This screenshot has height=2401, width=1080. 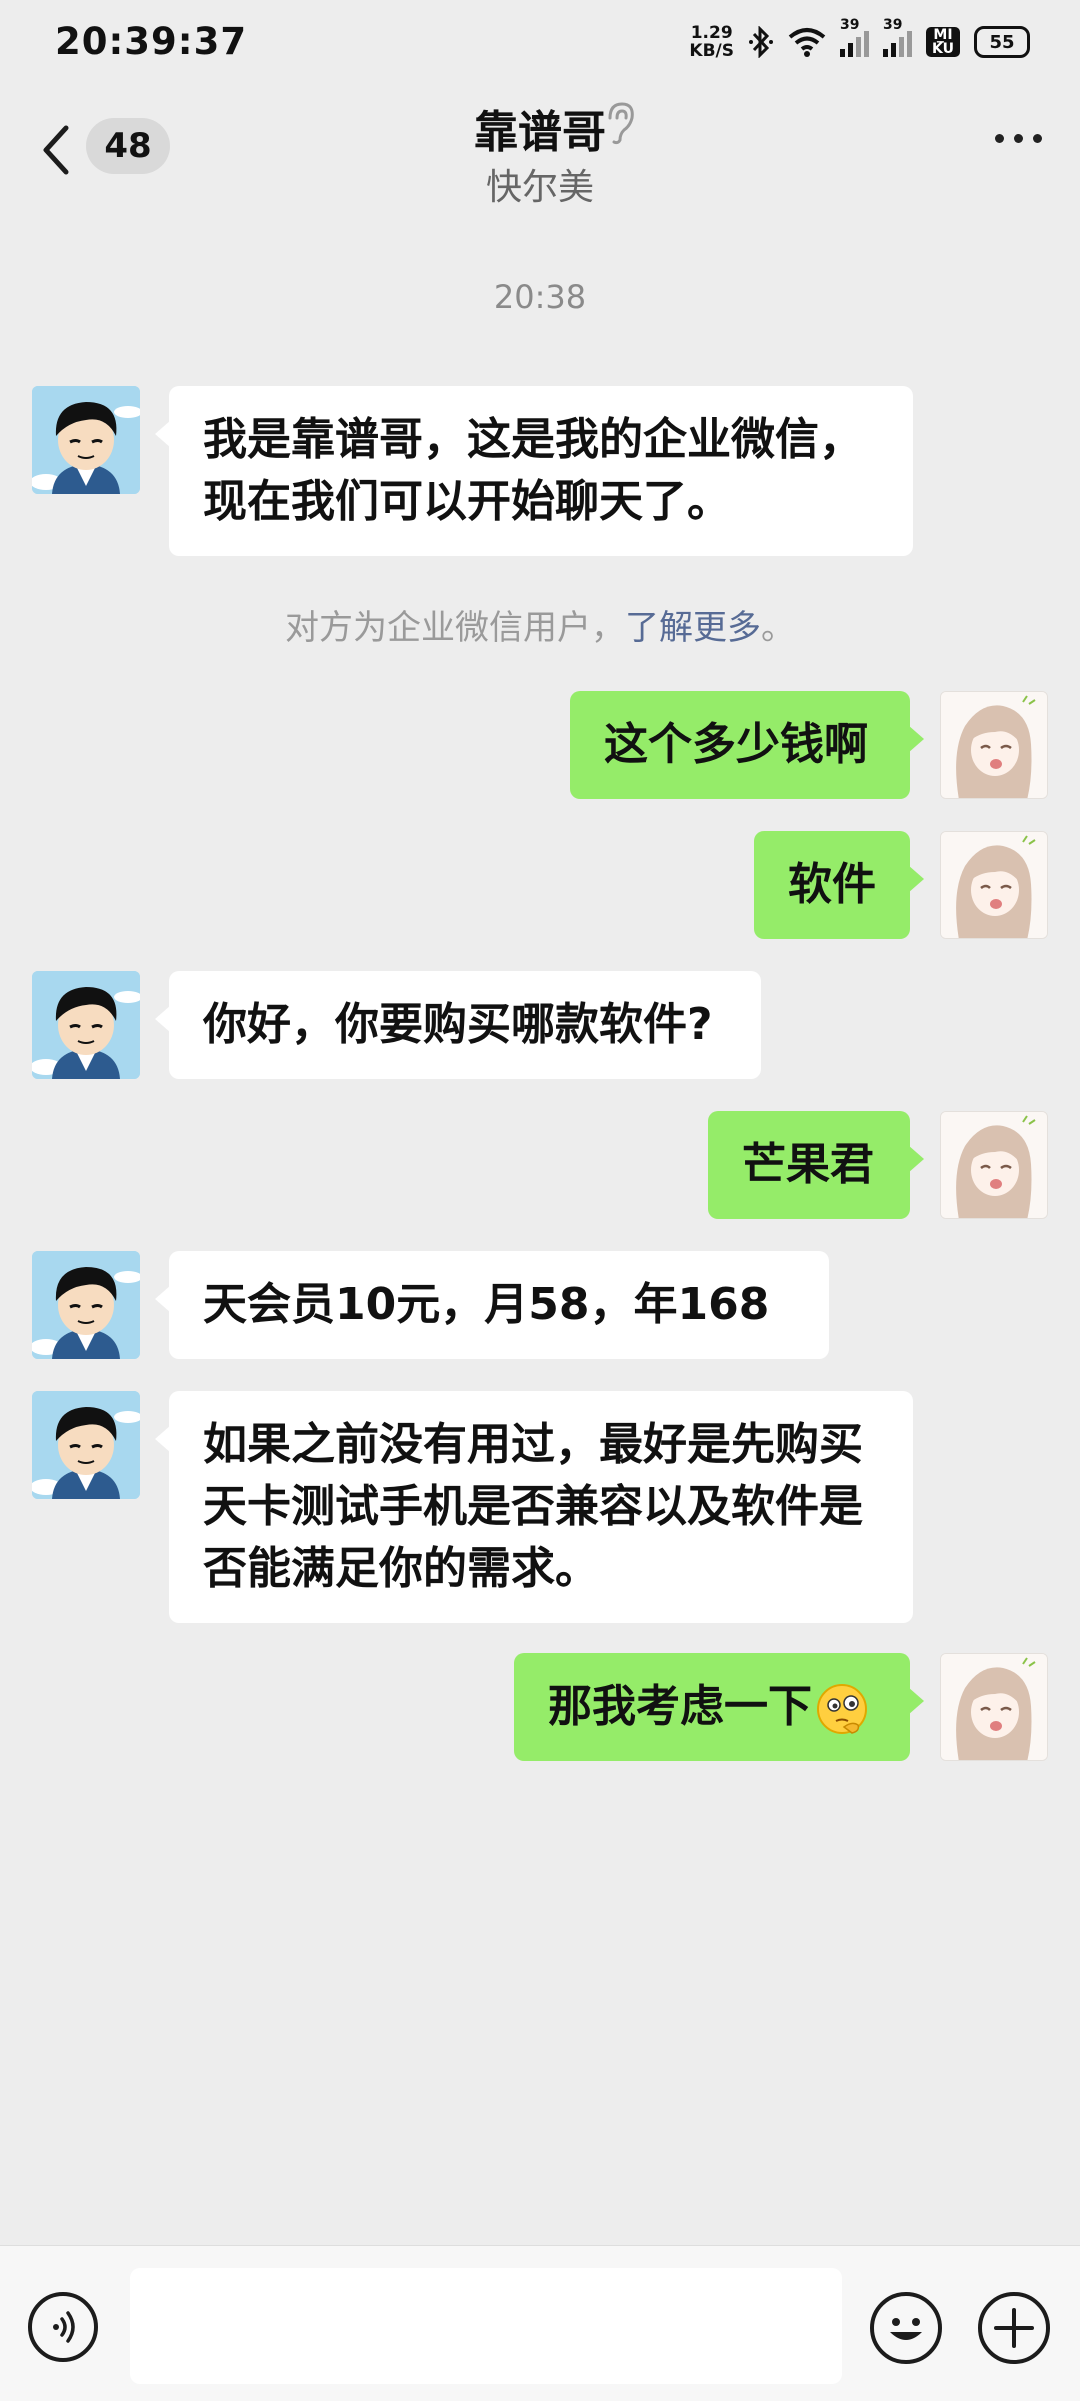 What do you see at coordinates (839, 885) in the screenshot?
I see `outgoing-message: 软件` at bounding box center [839, 885].